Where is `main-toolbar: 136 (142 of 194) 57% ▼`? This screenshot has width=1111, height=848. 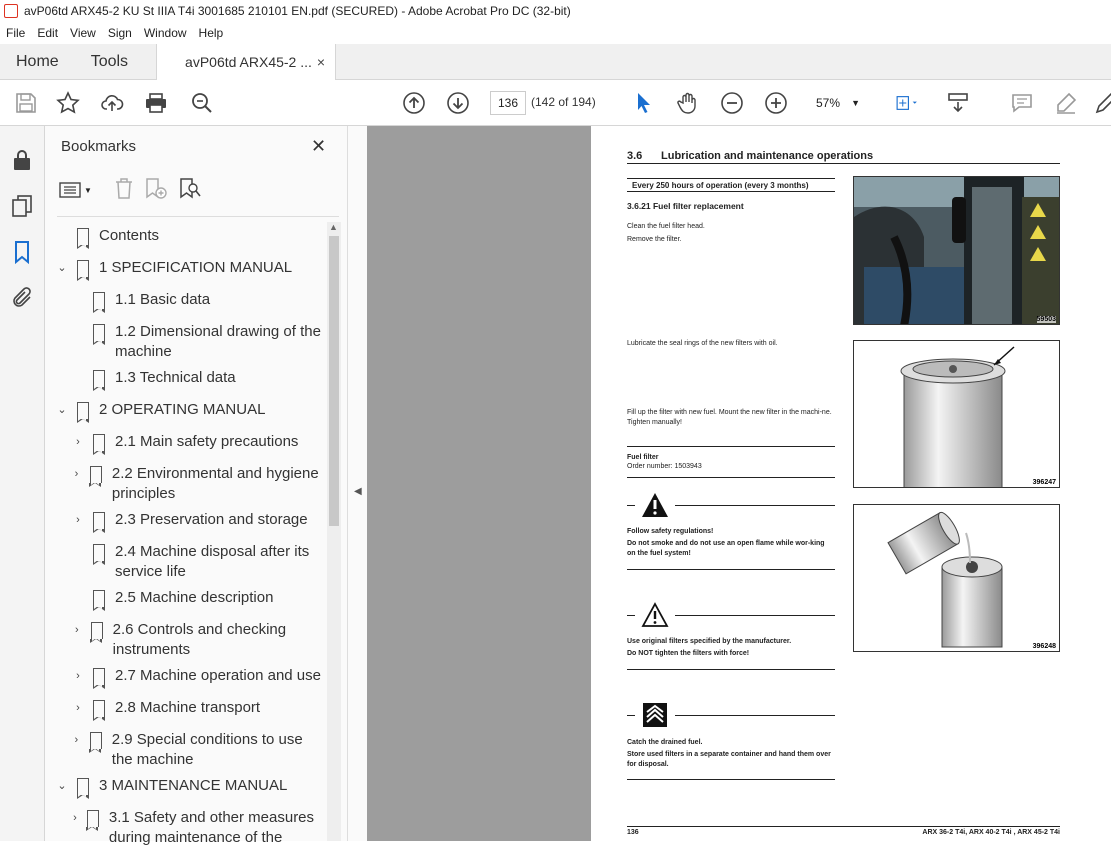 main-toolbar: 136 (142 of 194) 57% ▼ is located at coordinates (555, 103).